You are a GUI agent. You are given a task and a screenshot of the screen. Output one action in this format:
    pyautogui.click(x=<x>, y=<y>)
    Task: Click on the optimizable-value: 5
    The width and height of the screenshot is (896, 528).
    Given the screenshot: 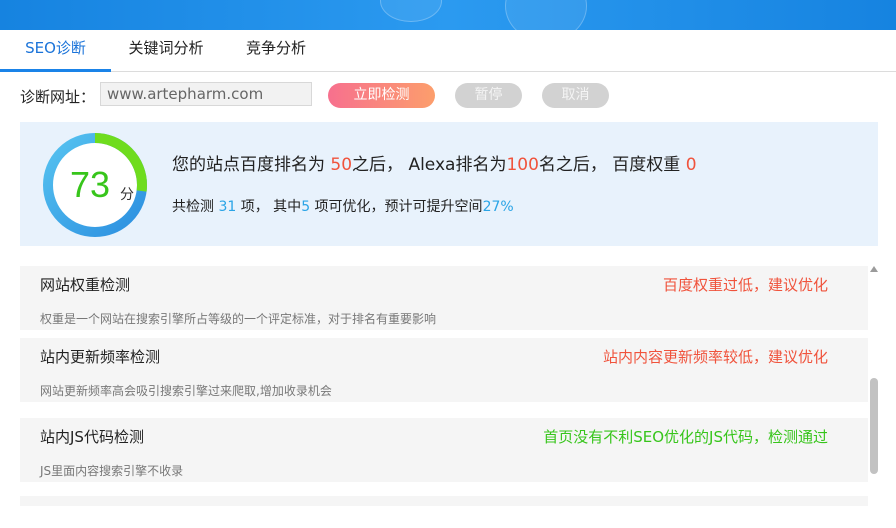 What is the action you would take?
    pyautogui.click(x=306, y=207)
    